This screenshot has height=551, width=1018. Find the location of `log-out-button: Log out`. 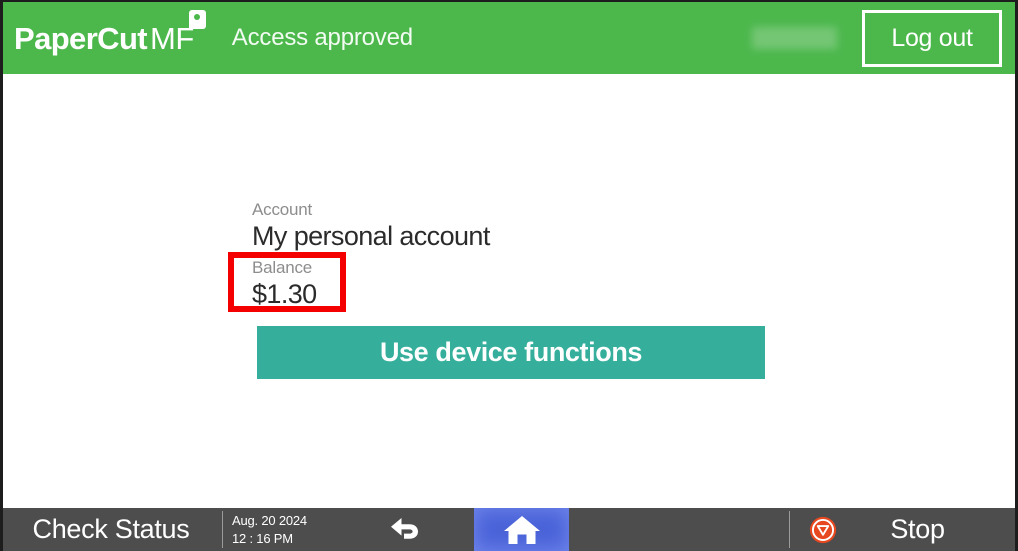

log-out-button: Log out is located at coordinates (932, 38).